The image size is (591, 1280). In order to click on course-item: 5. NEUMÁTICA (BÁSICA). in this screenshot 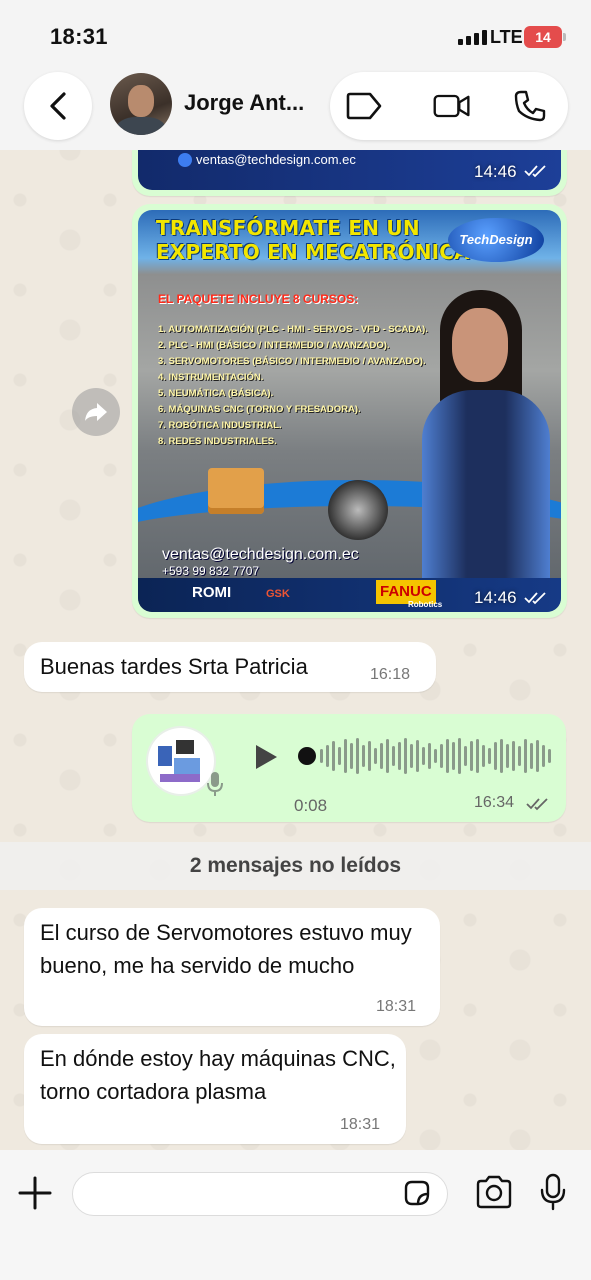, I will do `click(216, 393)`.